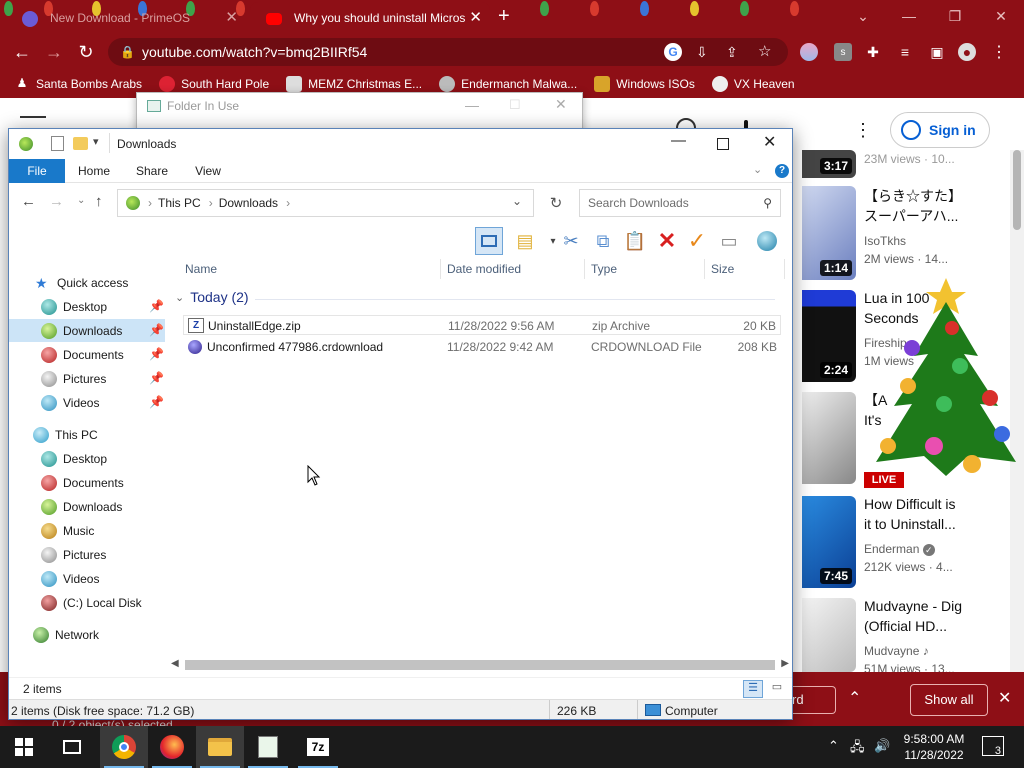  I want to click on nav-pc-pictures: Pictures, so click(87, 554).